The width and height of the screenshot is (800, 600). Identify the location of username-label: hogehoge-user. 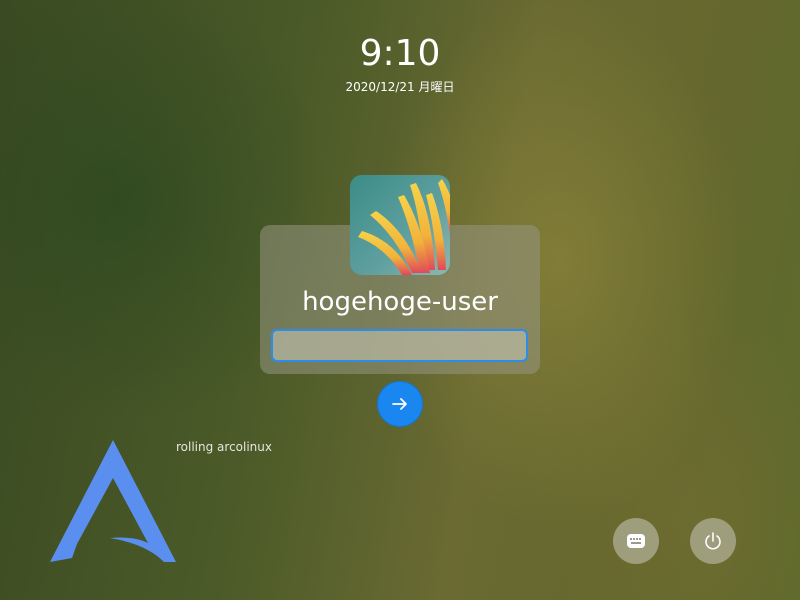
(400, 302).